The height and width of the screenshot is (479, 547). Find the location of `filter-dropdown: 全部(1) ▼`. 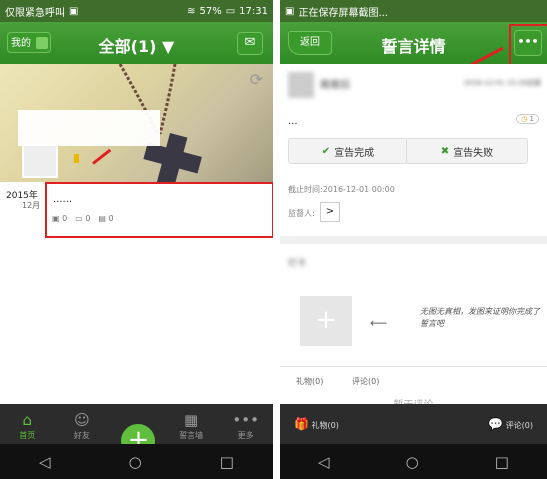

filter-dropdown: 全部(1) ▼ is located at coordinates (136, 45).